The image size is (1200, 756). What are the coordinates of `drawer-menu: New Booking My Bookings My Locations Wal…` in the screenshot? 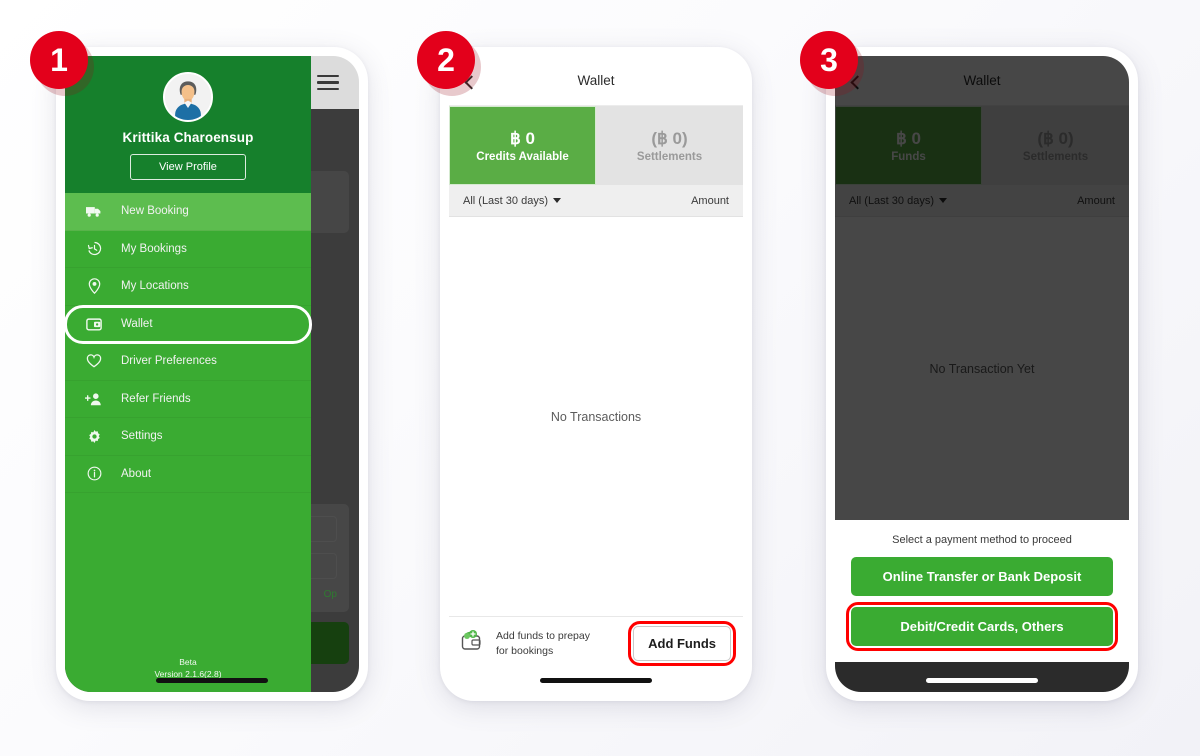 It's located at (188, 425).